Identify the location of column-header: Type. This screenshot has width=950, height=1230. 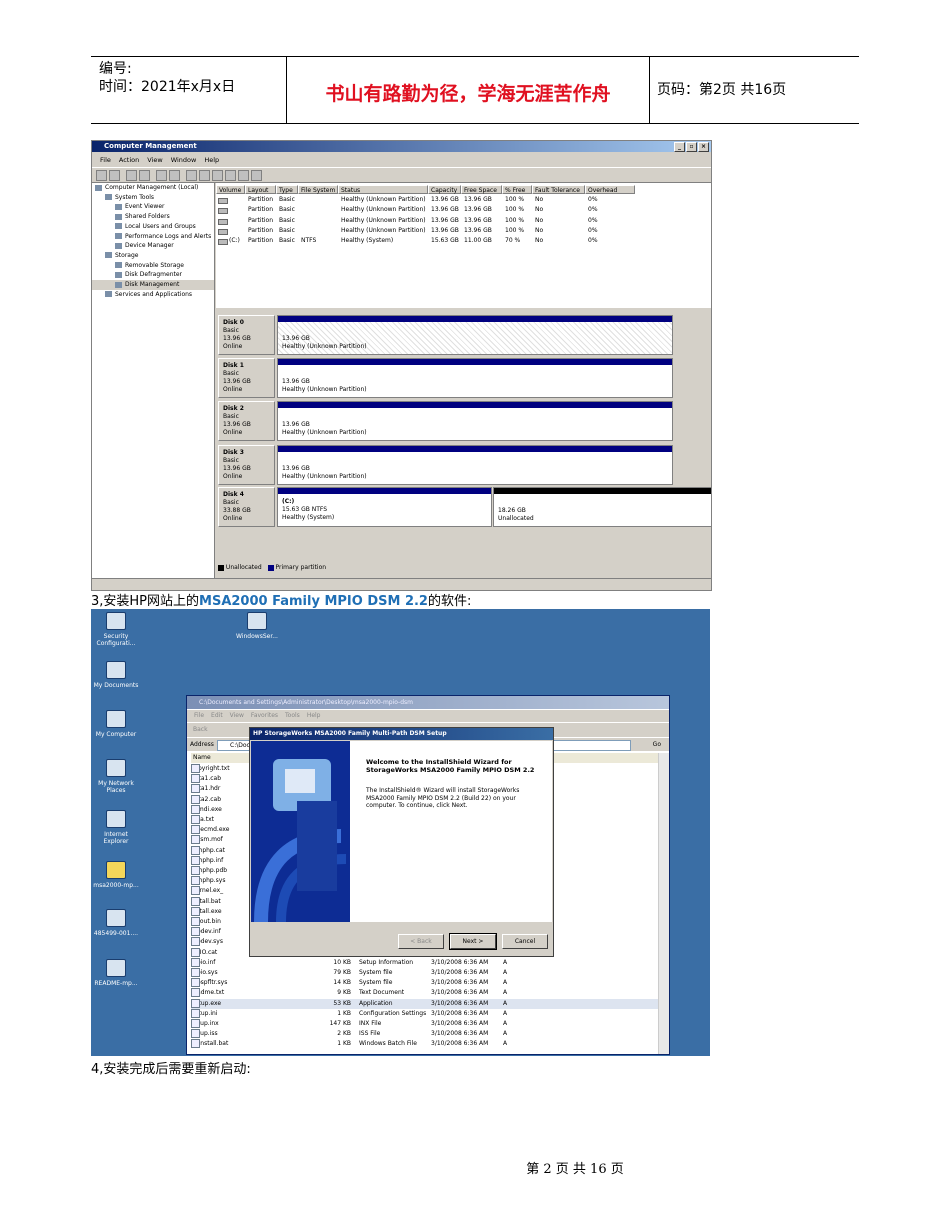
(287, 189).